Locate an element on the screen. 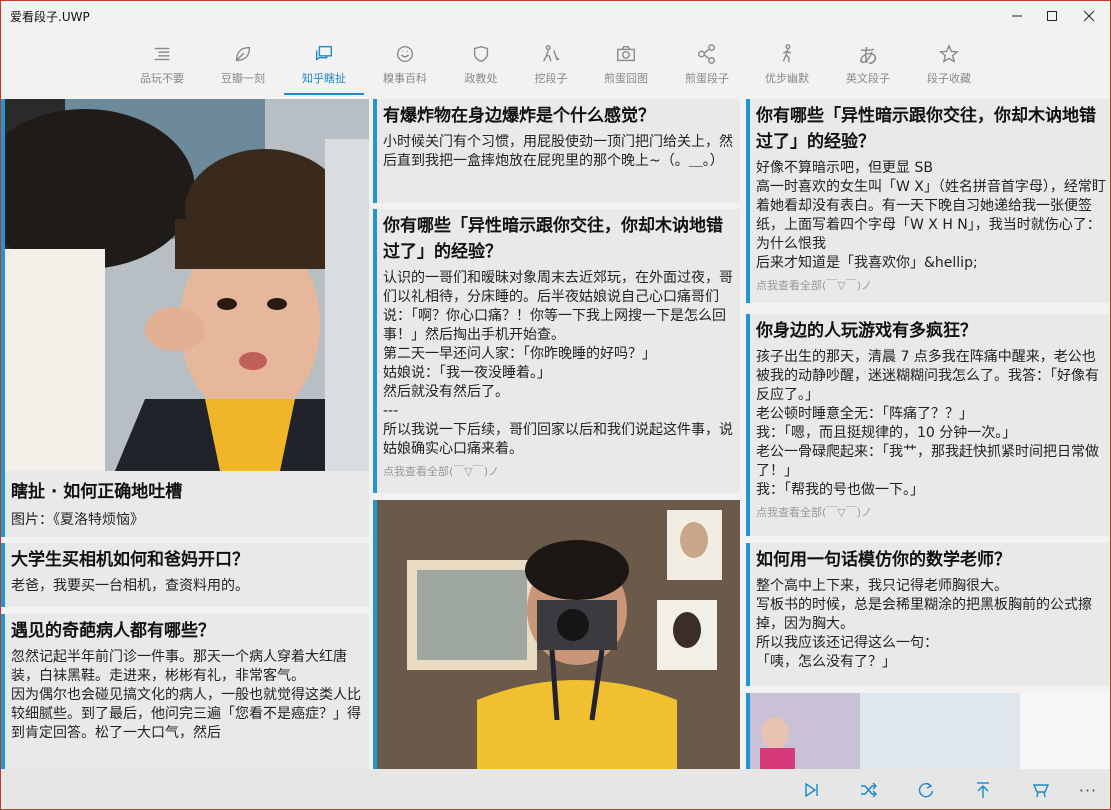 This screenshot has height=810, width=1111. close-icon is located at coordinates (1089, 16).